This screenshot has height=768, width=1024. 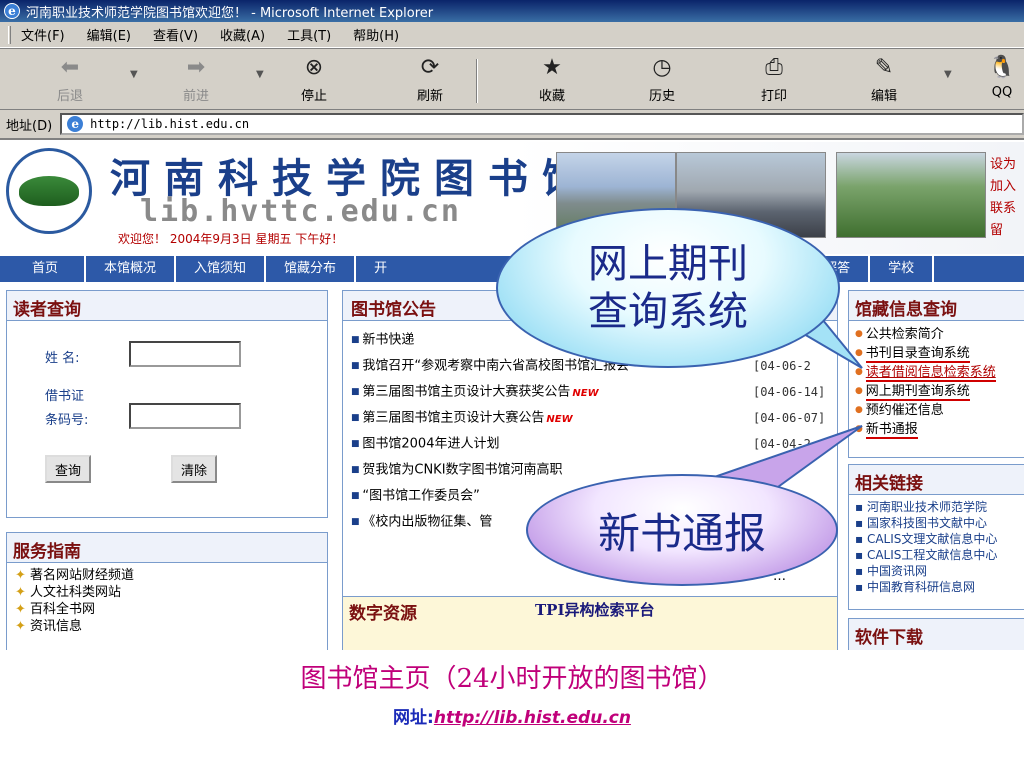 I want to click on caption-url-label: 网址:, so click(x=413, y=718).